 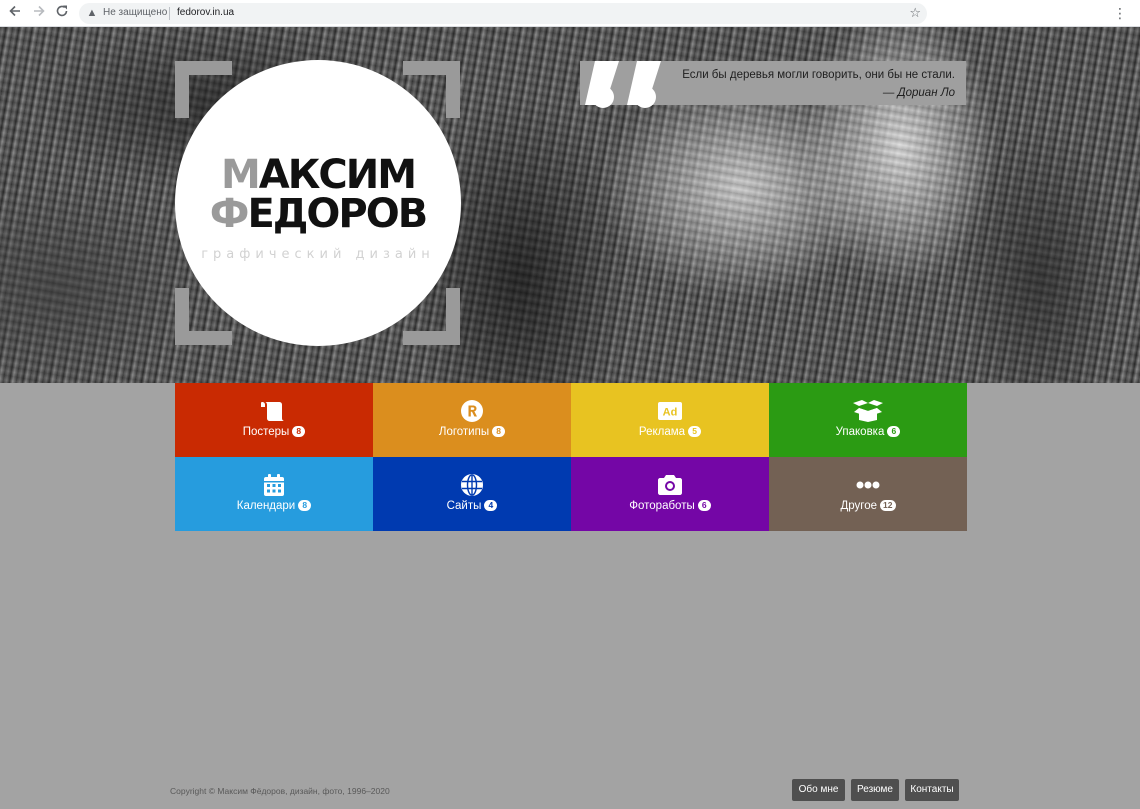 I want to click on calendar-icon, so click(x=274, y=485).